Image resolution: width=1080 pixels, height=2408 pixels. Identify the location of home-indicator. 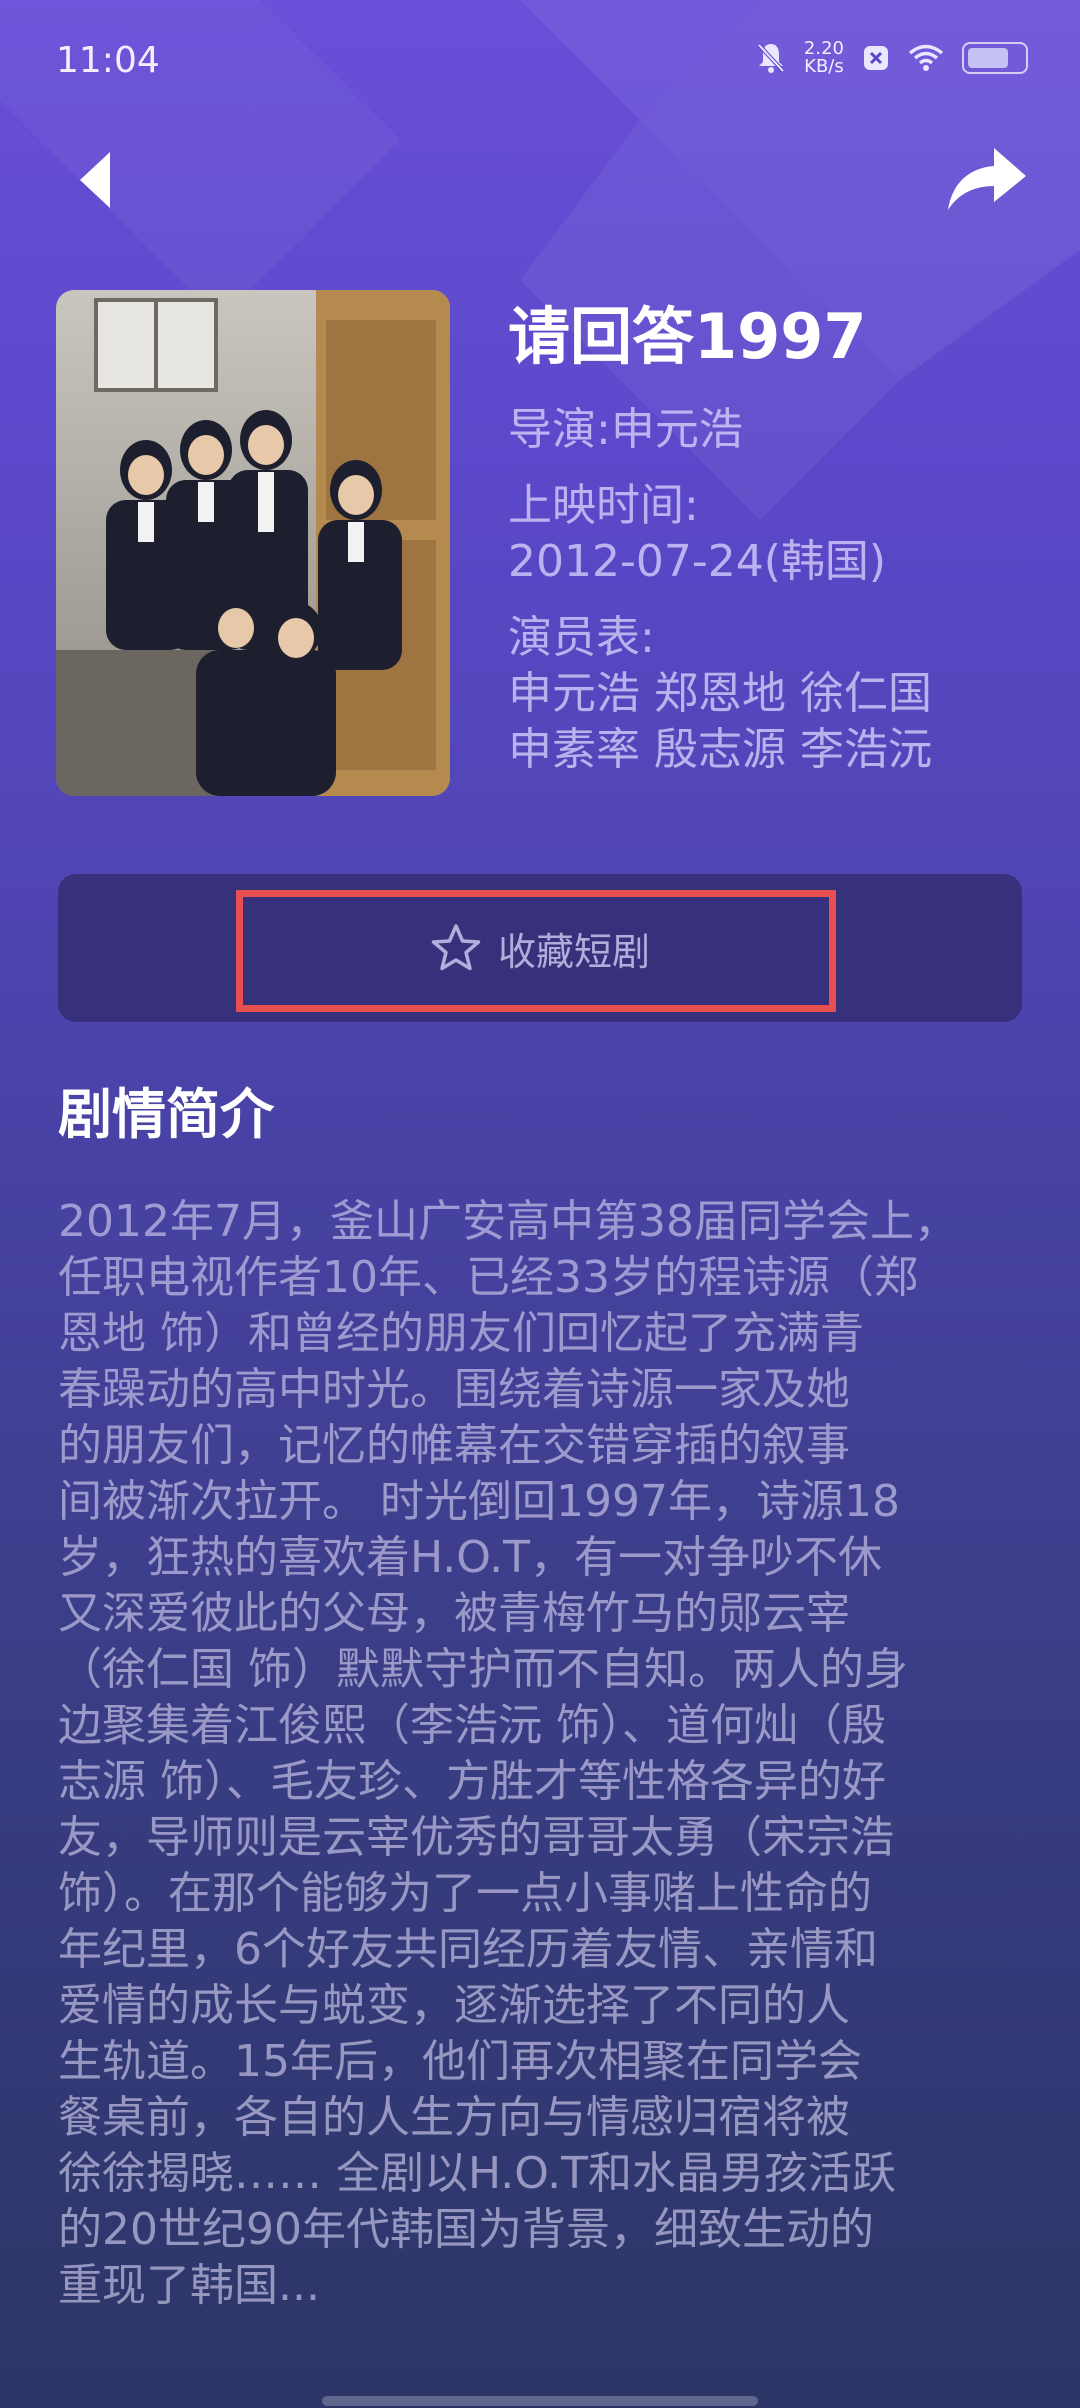
(540, 2401).